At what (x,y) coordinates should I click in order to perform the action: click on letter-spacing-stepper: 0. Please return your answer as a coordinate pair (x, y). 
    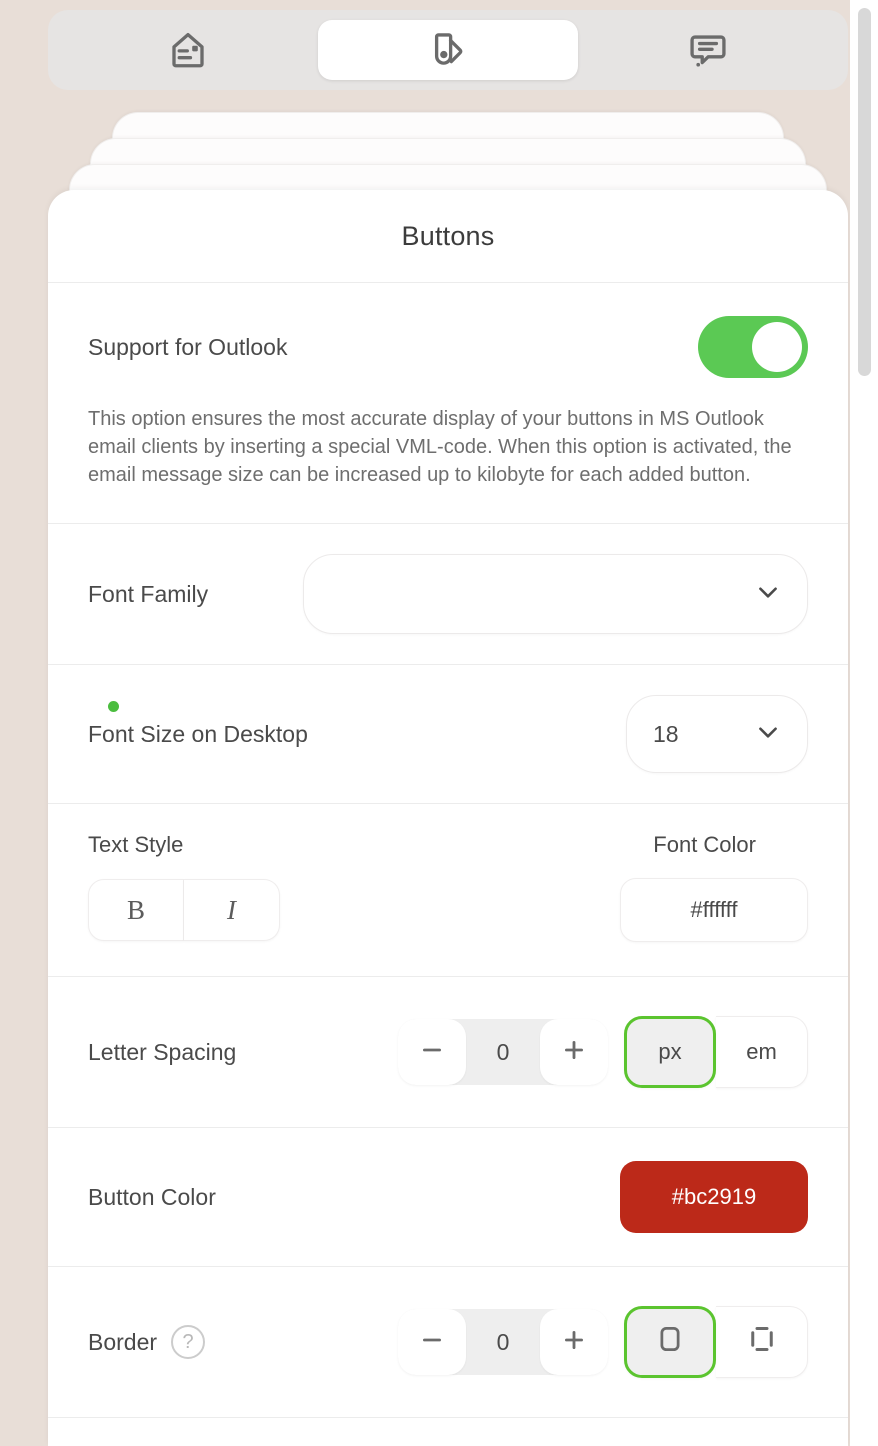
    Looking at the image, I should click on (503, 1052).